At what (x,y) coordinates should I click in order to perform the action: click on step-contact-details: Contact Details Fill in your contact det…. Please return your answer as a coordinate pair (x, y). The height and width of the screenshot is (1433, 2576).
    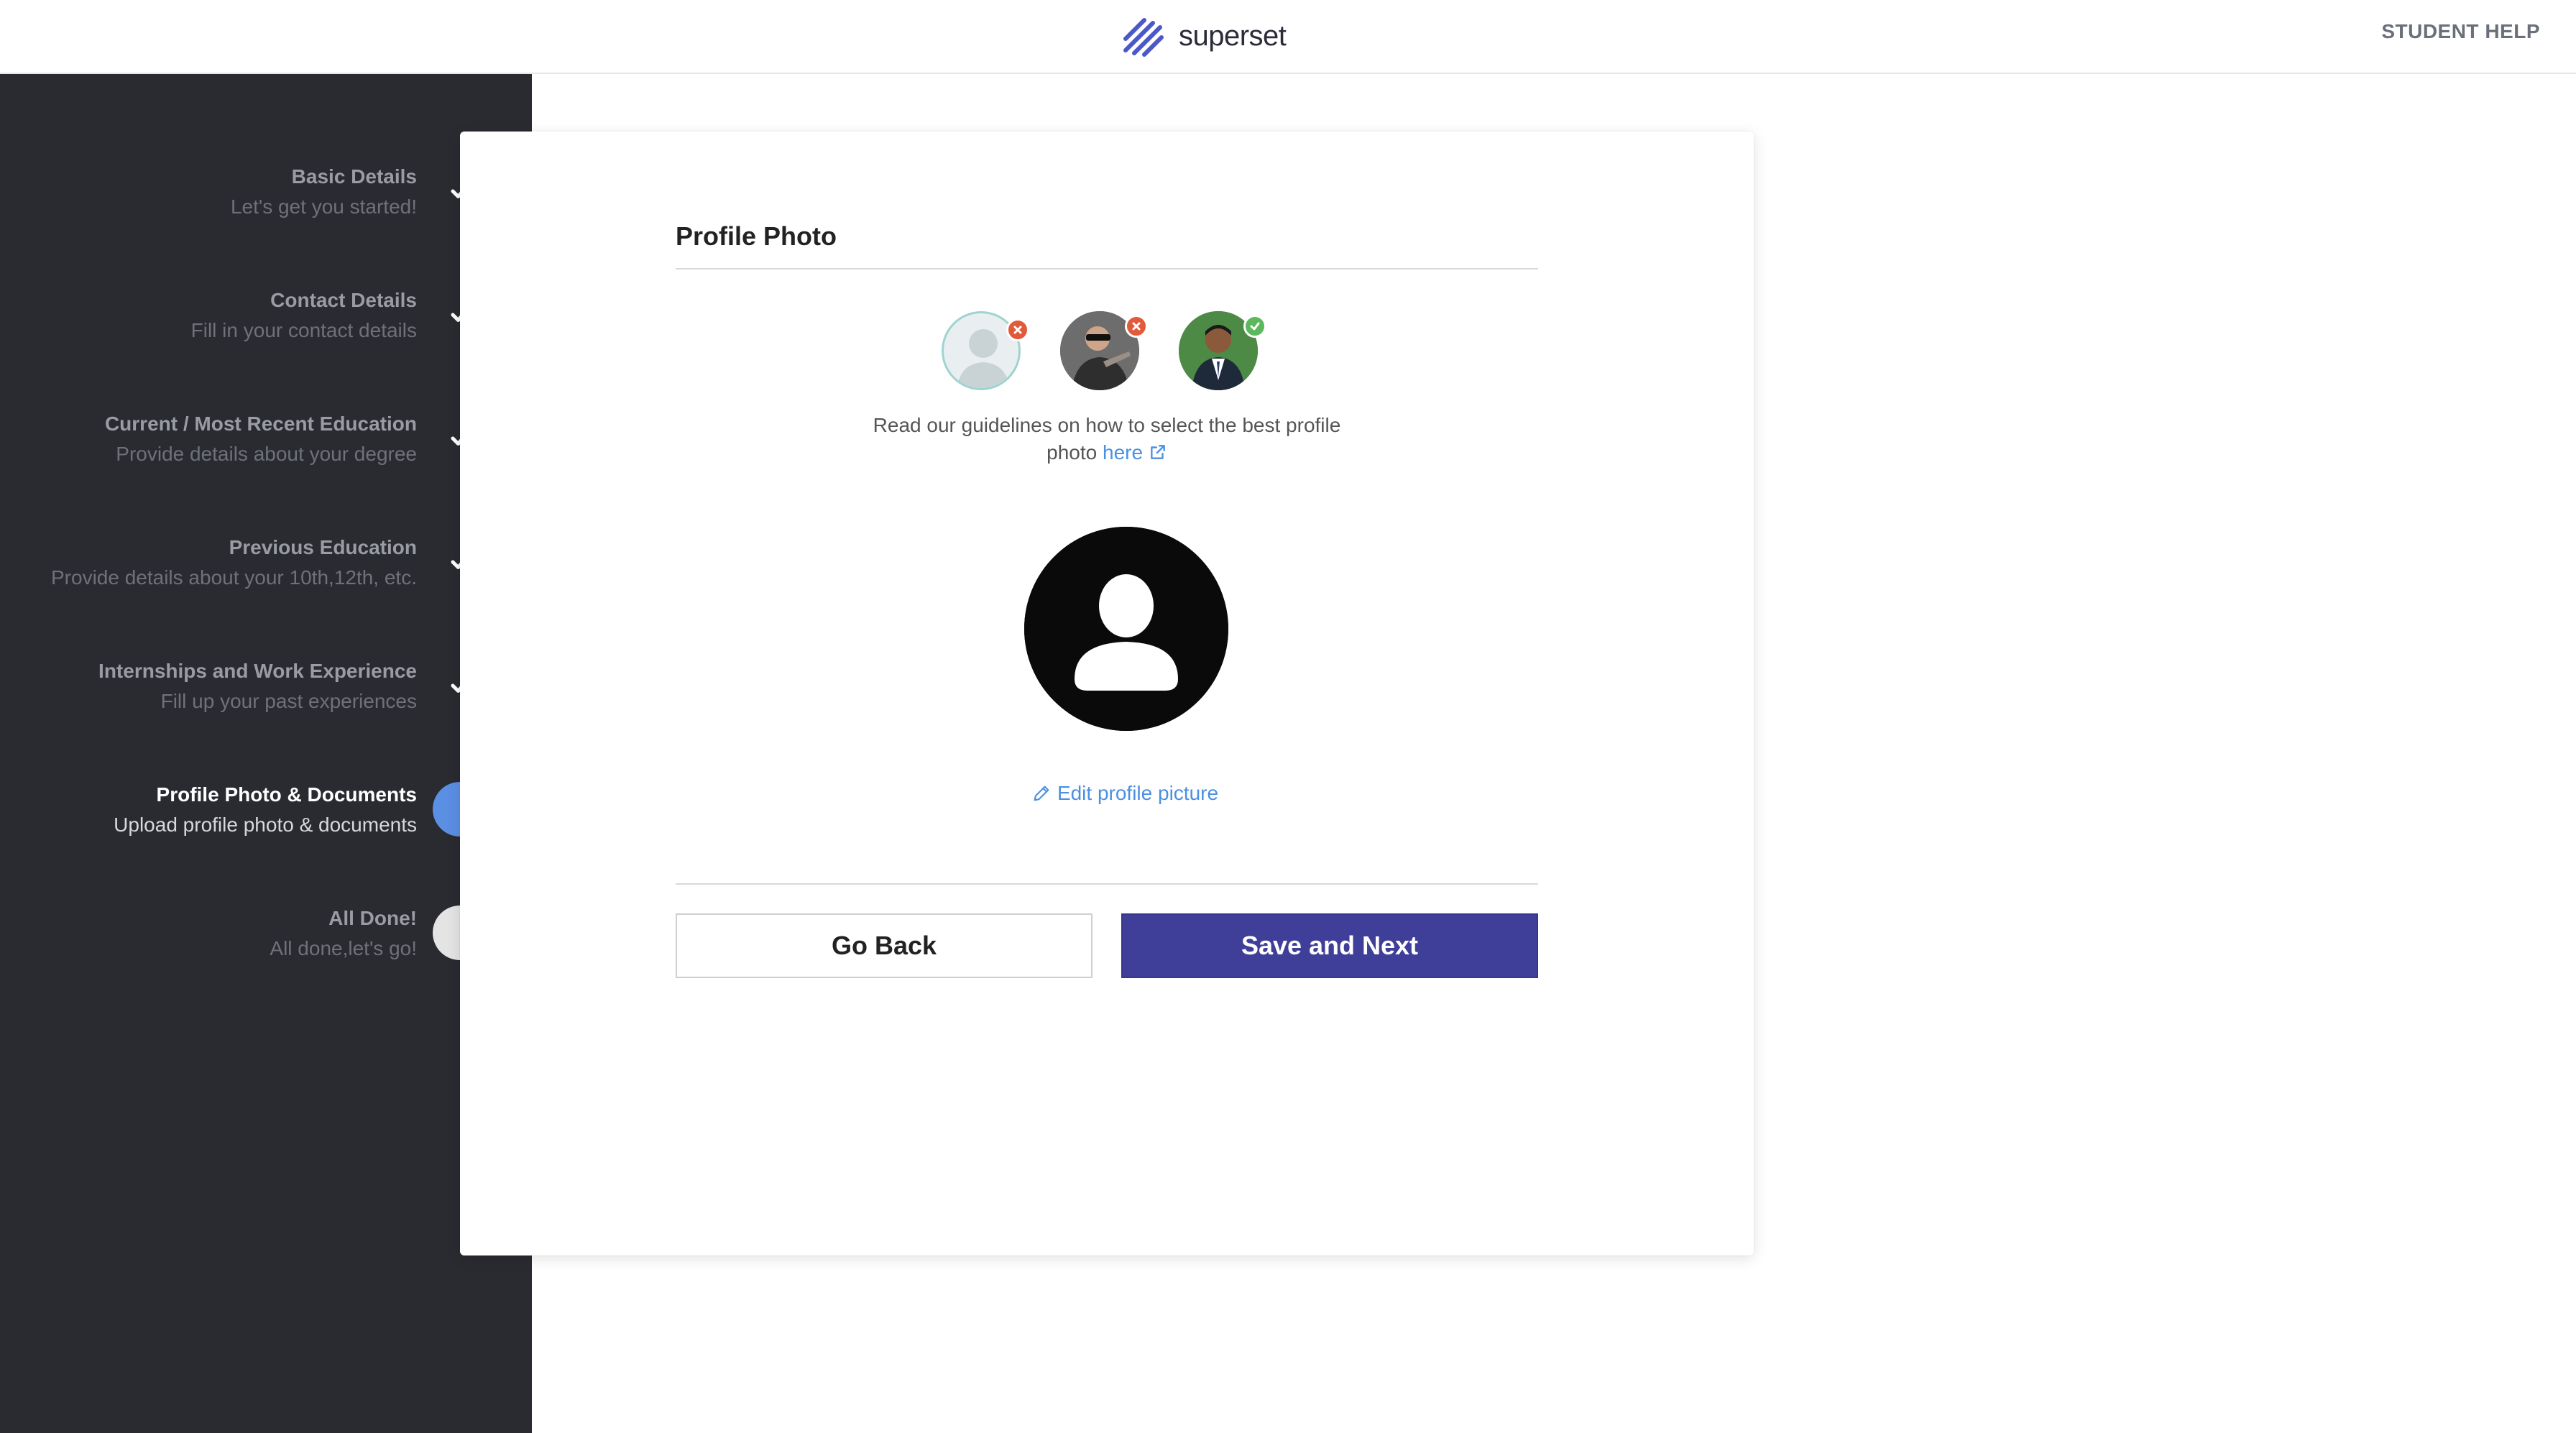
    Looking at the image, I should click on (208, 316).